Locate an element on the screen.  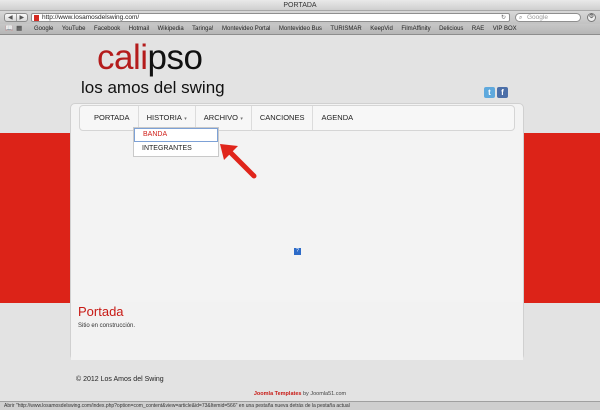
address-bar: http://www.losamosdelswing.com/ ↻ is located at coordinates (270, 17).